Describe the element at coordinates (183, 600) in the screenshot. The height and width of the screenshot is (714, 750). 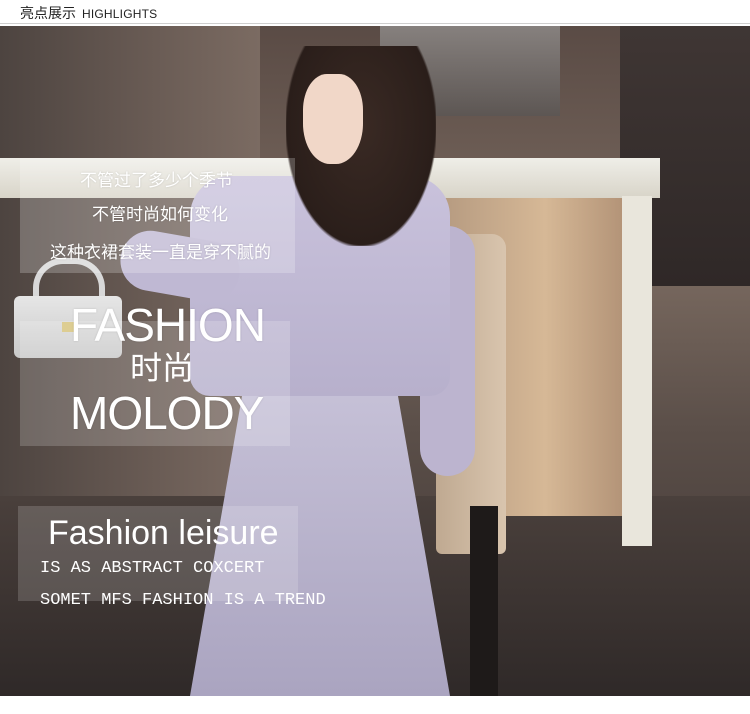
I see `slogan-line-2: SOMET MFS FASHION IS A TREND` at that location.